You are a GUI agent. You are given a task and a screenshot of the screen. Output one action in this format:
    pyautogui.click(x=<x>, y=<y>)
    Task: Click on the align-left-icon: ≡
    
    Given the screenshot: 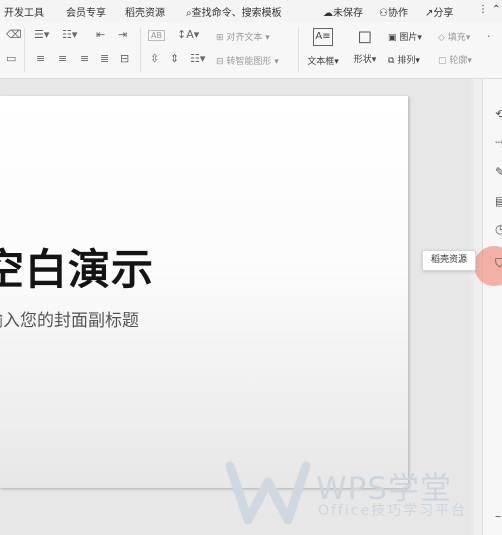 What is the action you would take?
    pyautogui.click(x=40, y=58)
    